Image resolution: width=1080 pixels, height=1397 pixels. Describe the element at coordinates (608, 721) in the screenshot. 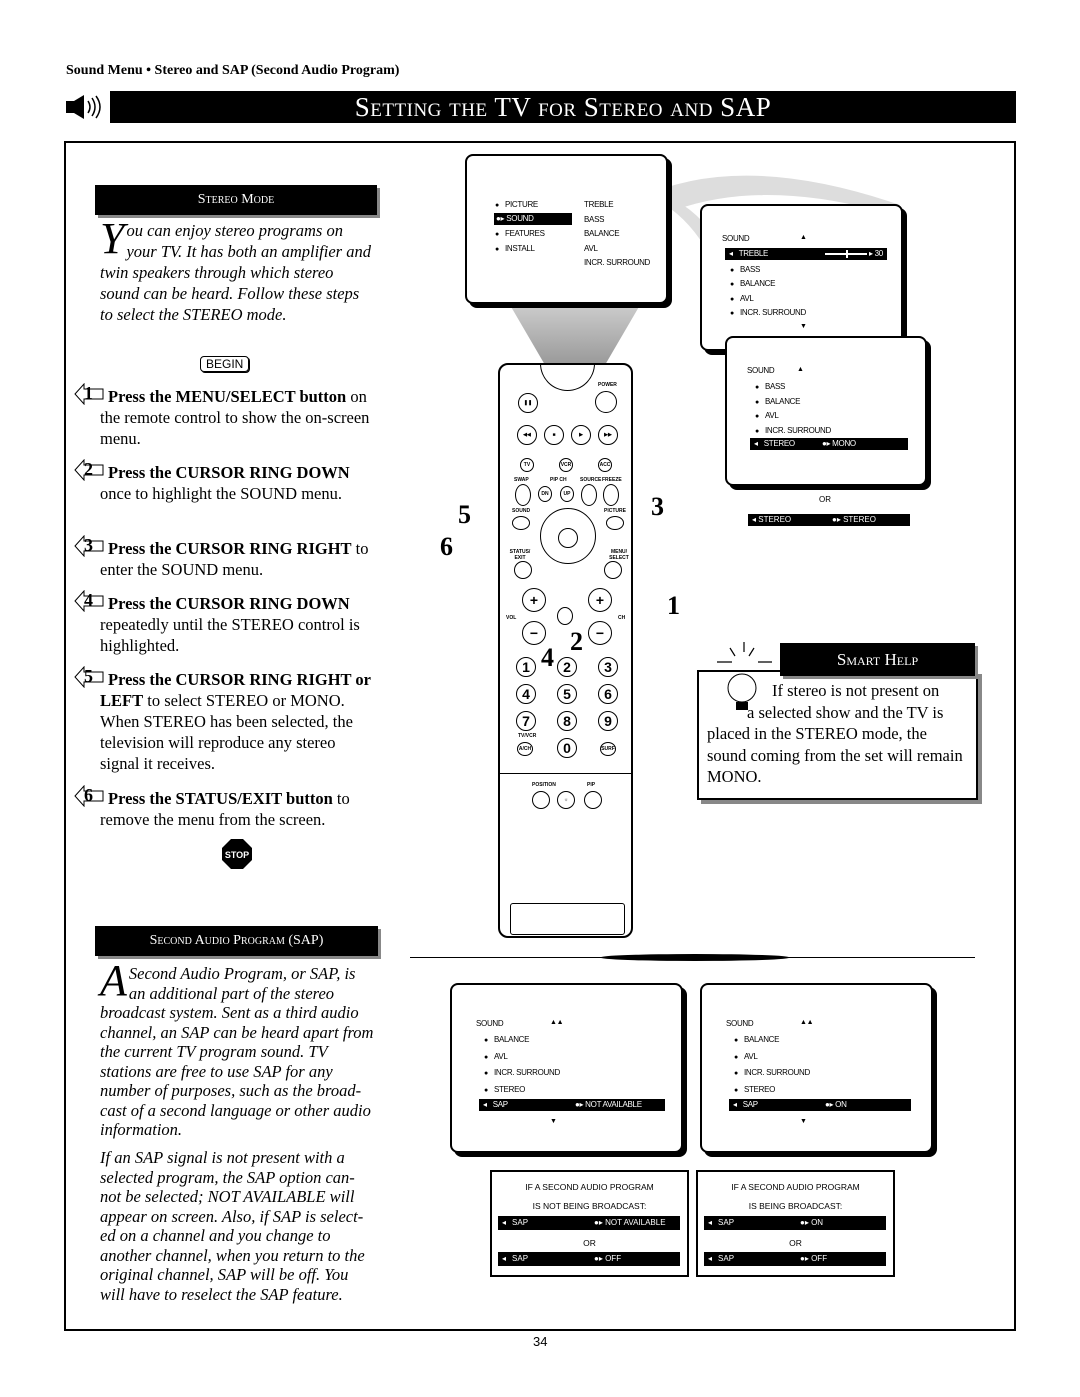

I see `digit-9-button: 9` at that location.